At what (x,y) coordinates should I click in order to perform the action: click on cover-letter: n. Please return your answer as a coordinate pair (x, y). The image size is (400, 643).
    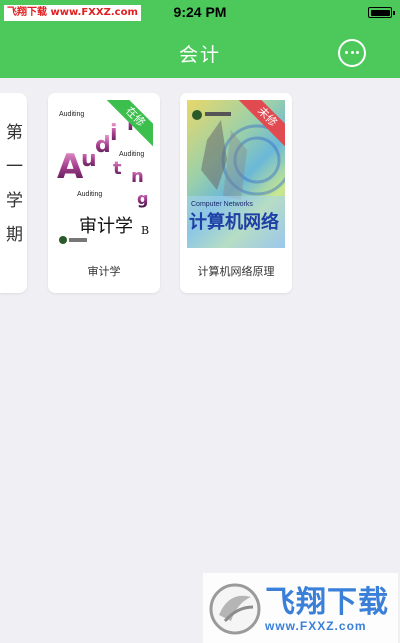
    Looking at the image, I should click on (137, 176).